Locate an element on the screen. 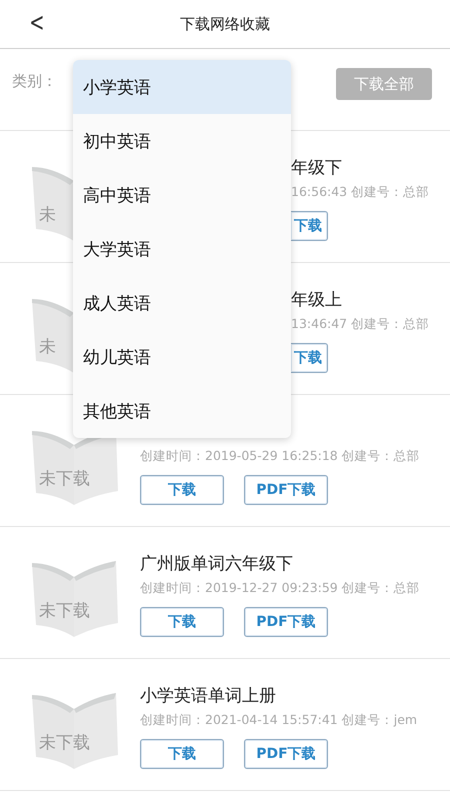  menu-item: 初中英语 is located at coordinates (182, 141).